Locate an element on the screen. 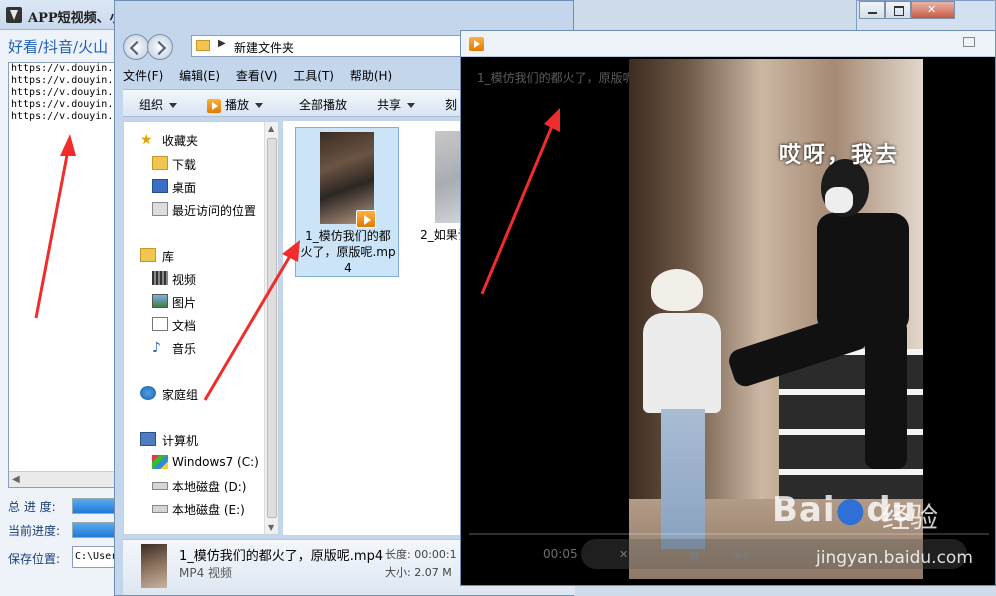 The width and height of the screenshot is (996, 596). watermark-url: jingyan.baidu.com is located at coordinates (894, 558).